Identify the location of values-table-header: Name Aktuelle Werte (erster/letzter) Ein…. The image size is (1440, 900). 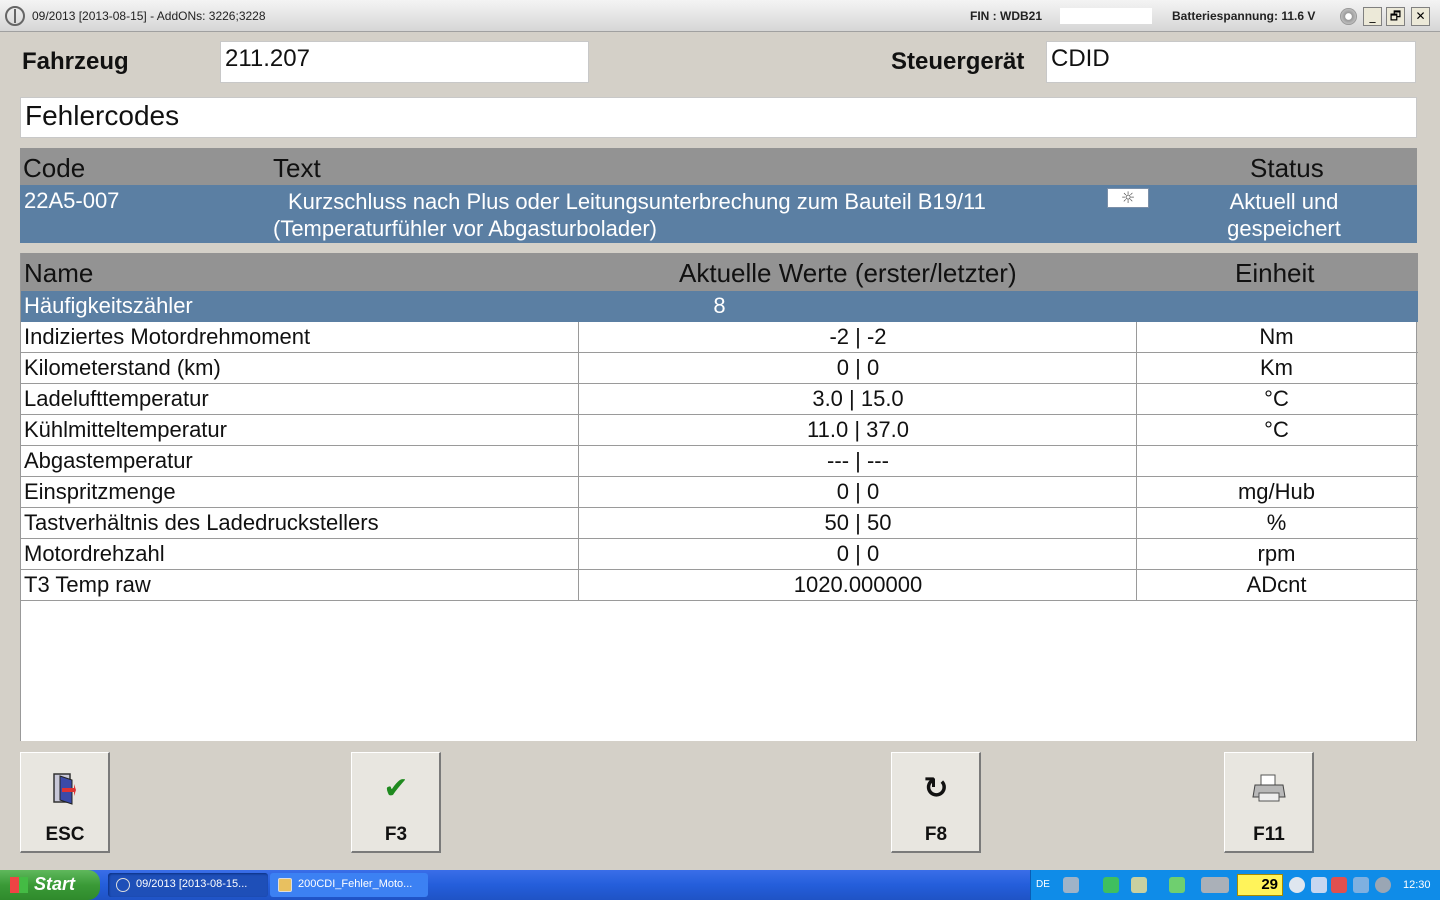
(719, 272).